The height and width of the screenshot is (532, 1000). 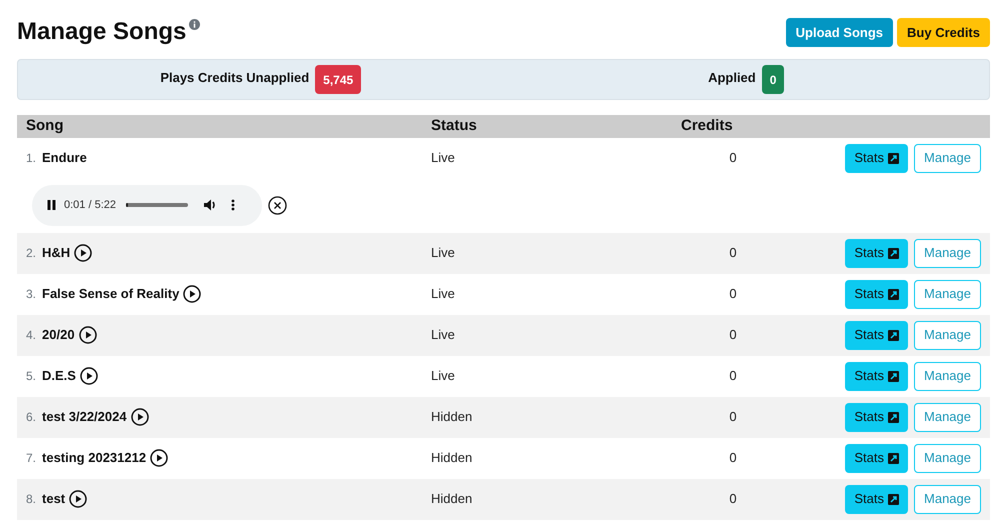 What do you see at coordinates (943, 32) in the screenshot?
I see `header-button: Buy Credits` at bounding box center [943, 32].